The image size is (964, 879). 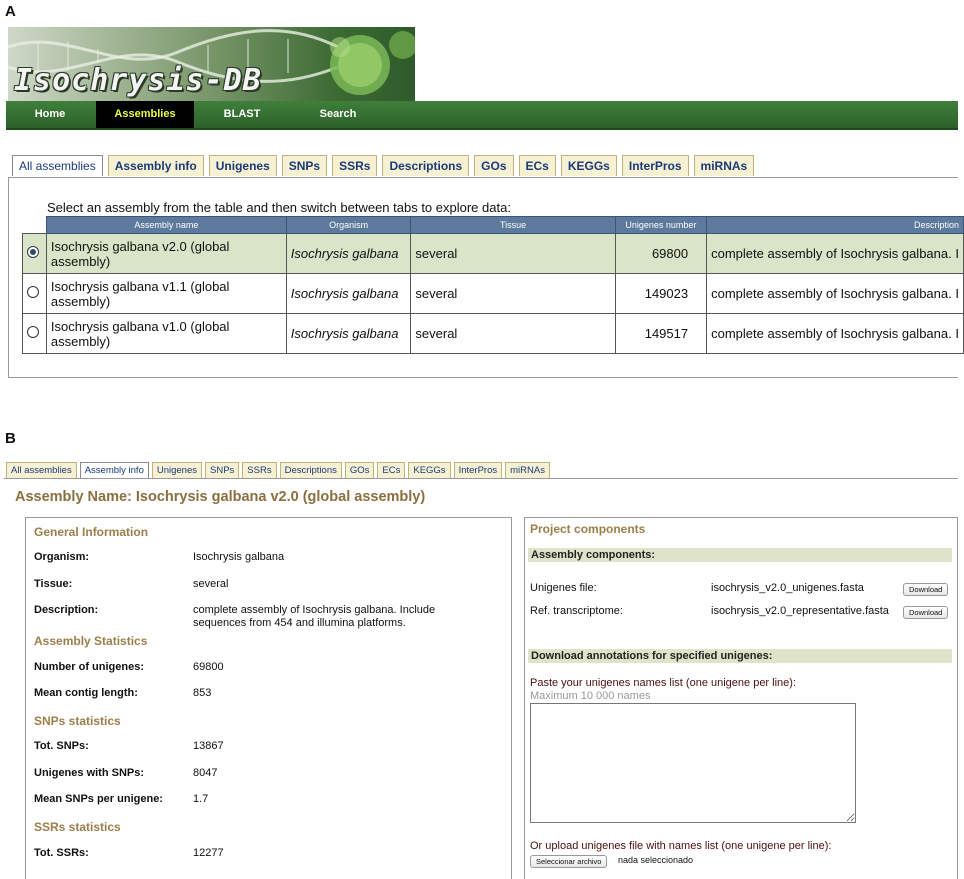 I want to click on organism-label: Organism:, so click(x=62, y=557).